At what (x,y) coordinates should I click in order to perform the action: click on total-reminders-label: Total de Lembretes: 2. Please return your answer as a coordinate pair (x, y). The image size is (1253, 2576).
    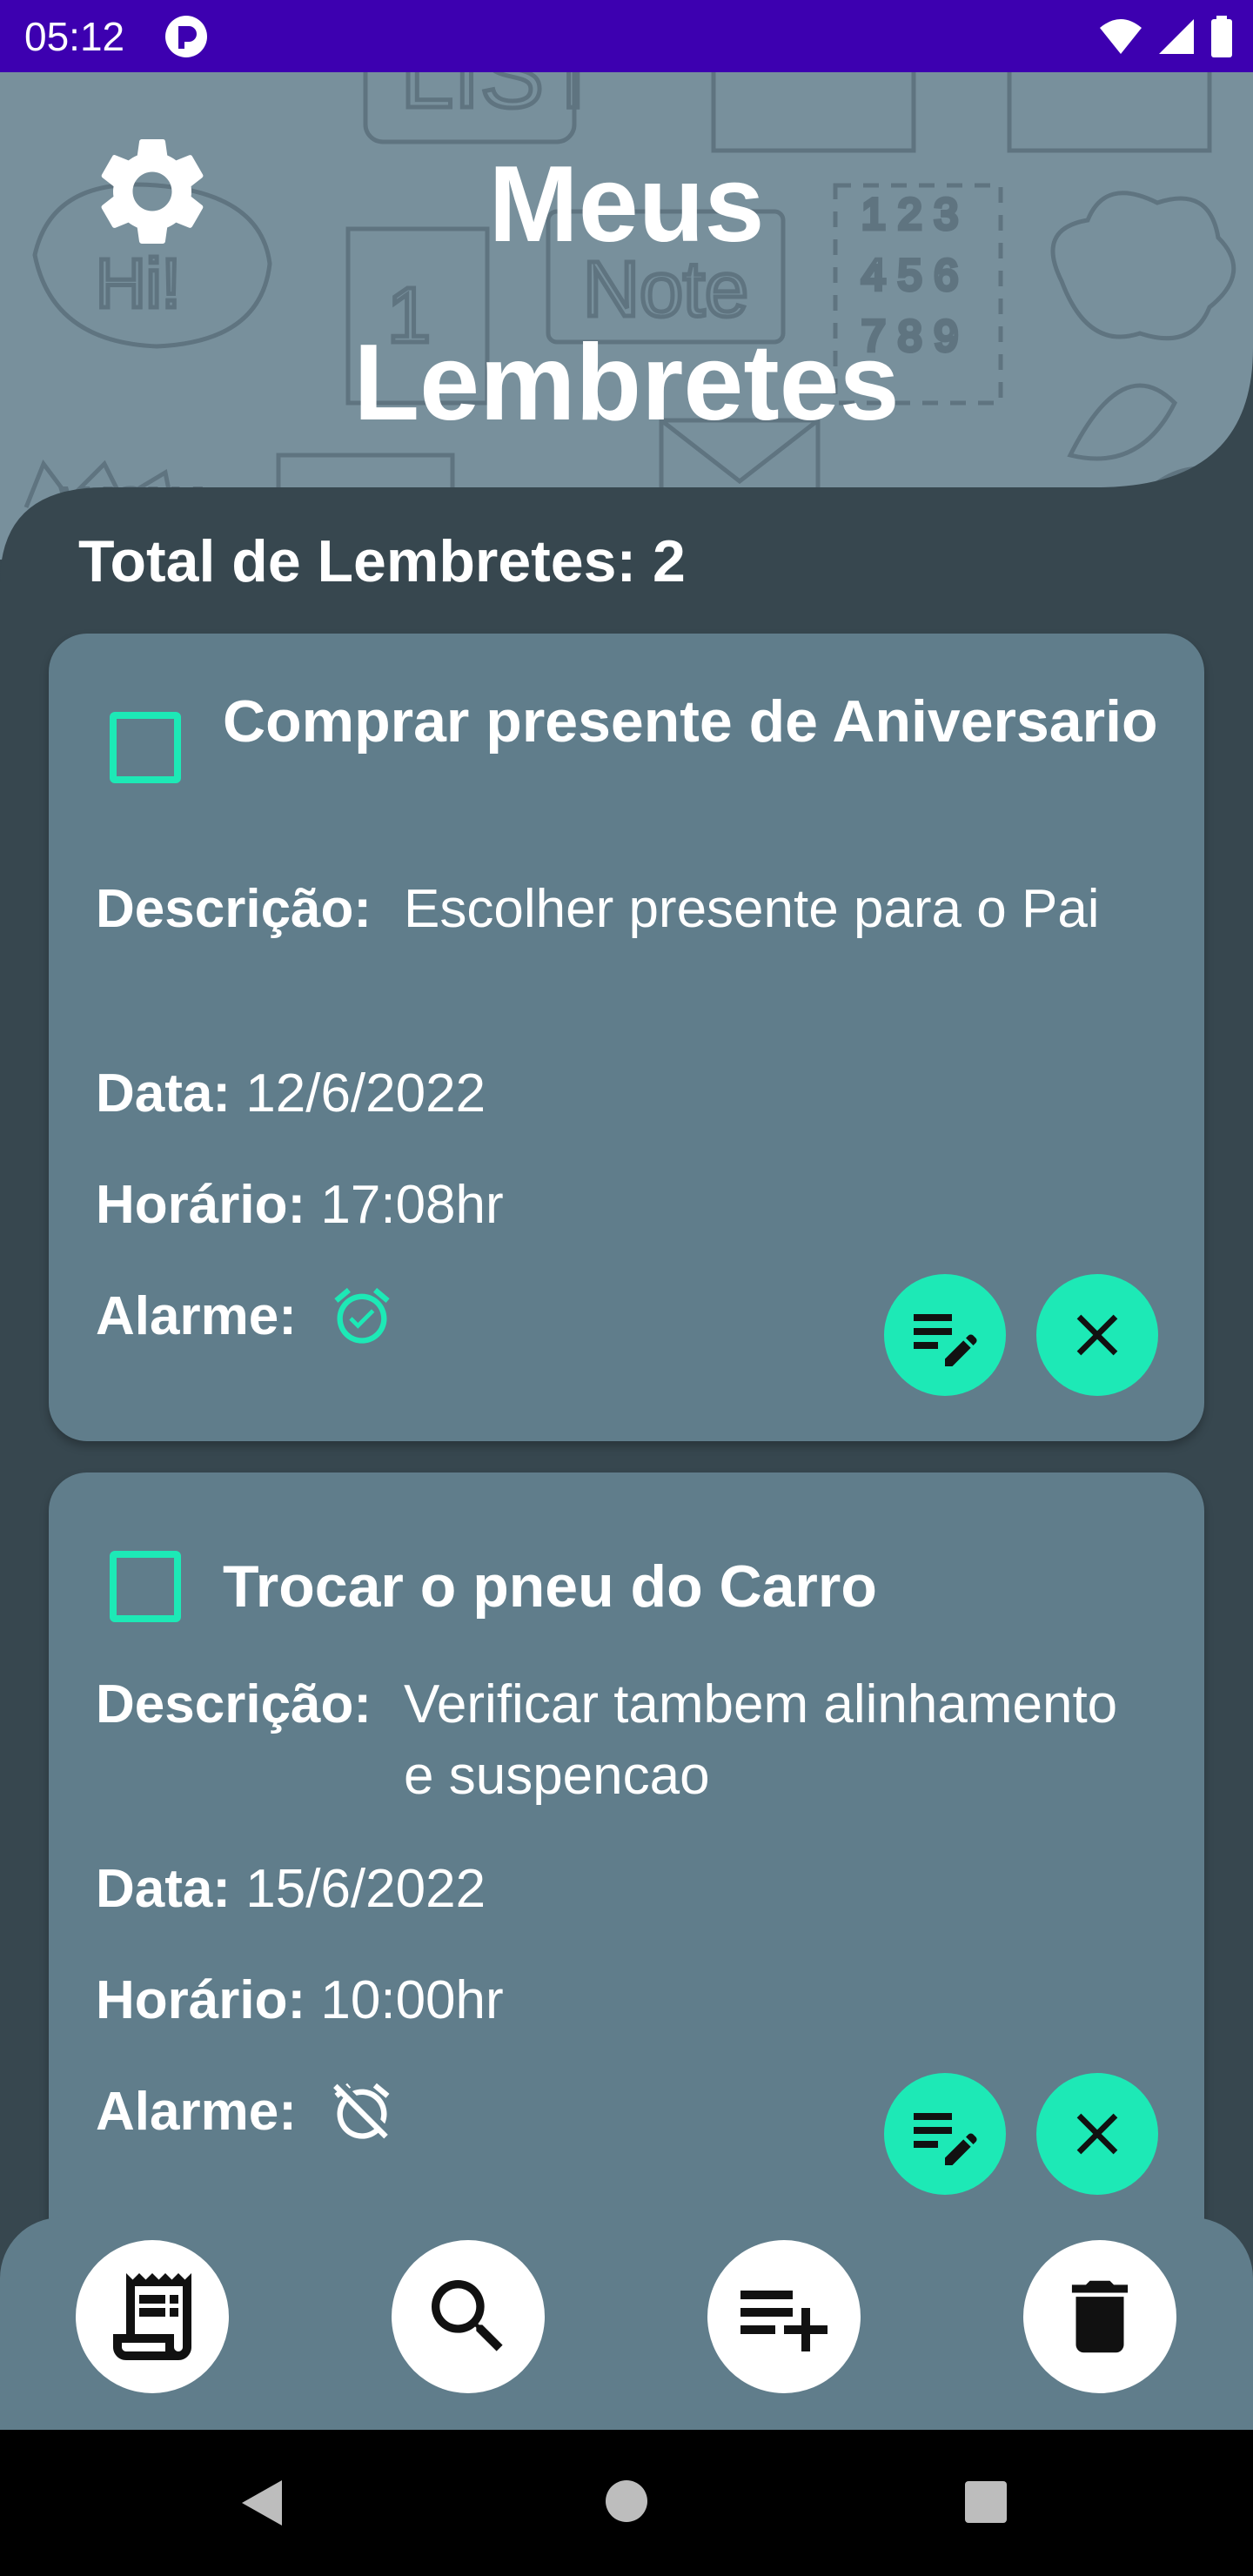
    Looking at the image, I should click on (382, 561).